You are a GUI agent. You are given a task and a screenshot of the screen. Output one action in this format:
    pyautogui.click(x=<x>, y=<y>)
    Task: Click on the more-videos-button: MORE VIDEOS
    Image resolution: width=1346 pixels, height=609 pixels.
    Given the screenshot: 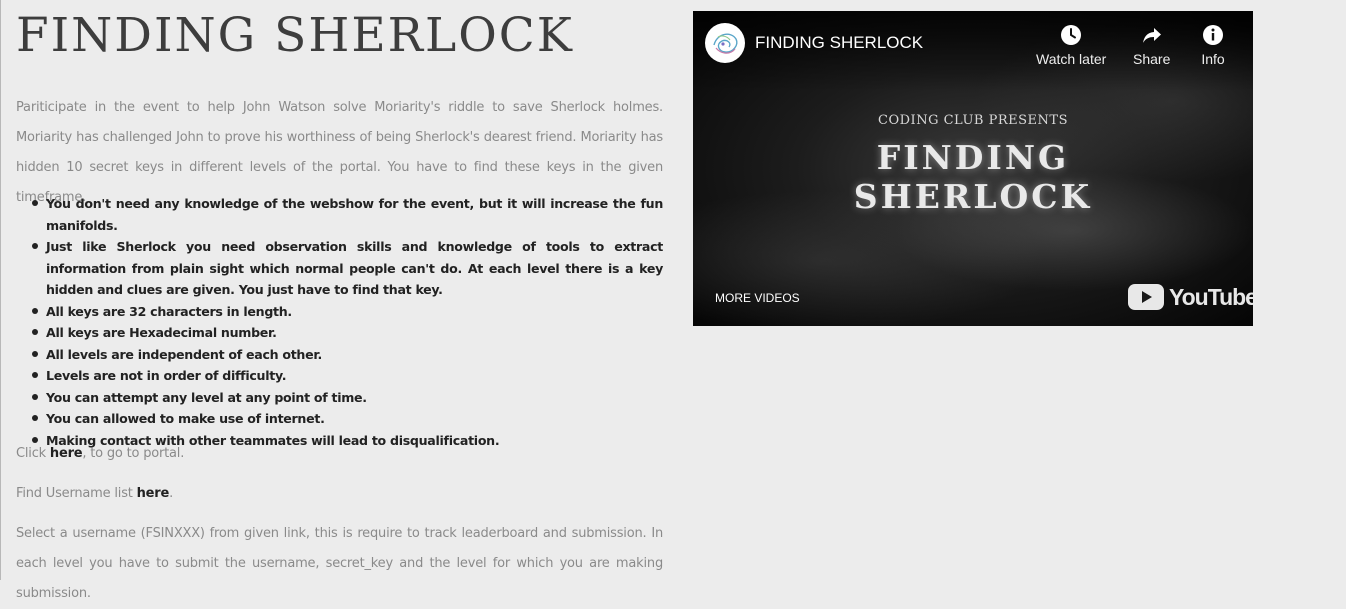 What is the action you would take?
    pyautogui.click(x=757, y=298)
    